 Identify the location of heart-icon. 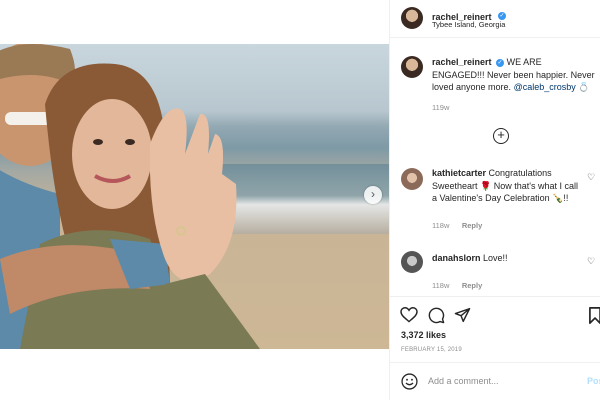
(409, 315).